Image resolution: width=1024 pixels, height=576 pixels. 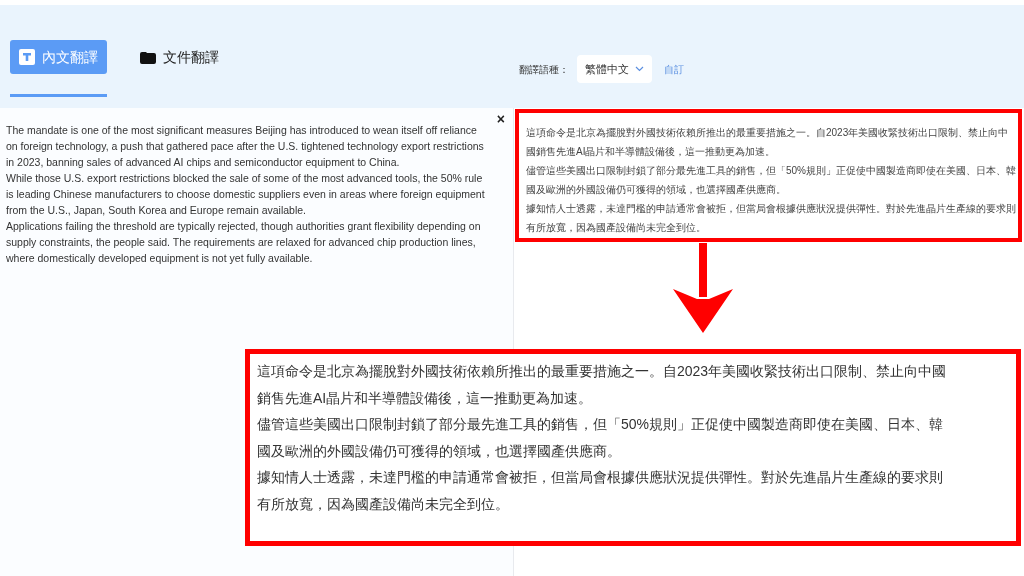 What do you see at coordinates (602, 385) in the screenshot?
I see `enlarged-paragraph: 這項命令是北京為擺脫對外國技術依賴所推出的最重要措施之一。自2023年美國收緊技術出口限制、禁止向中國銷售先進AI晶片和半導體設備後，這一推動更為加速。` at bounding box center [602, 385].